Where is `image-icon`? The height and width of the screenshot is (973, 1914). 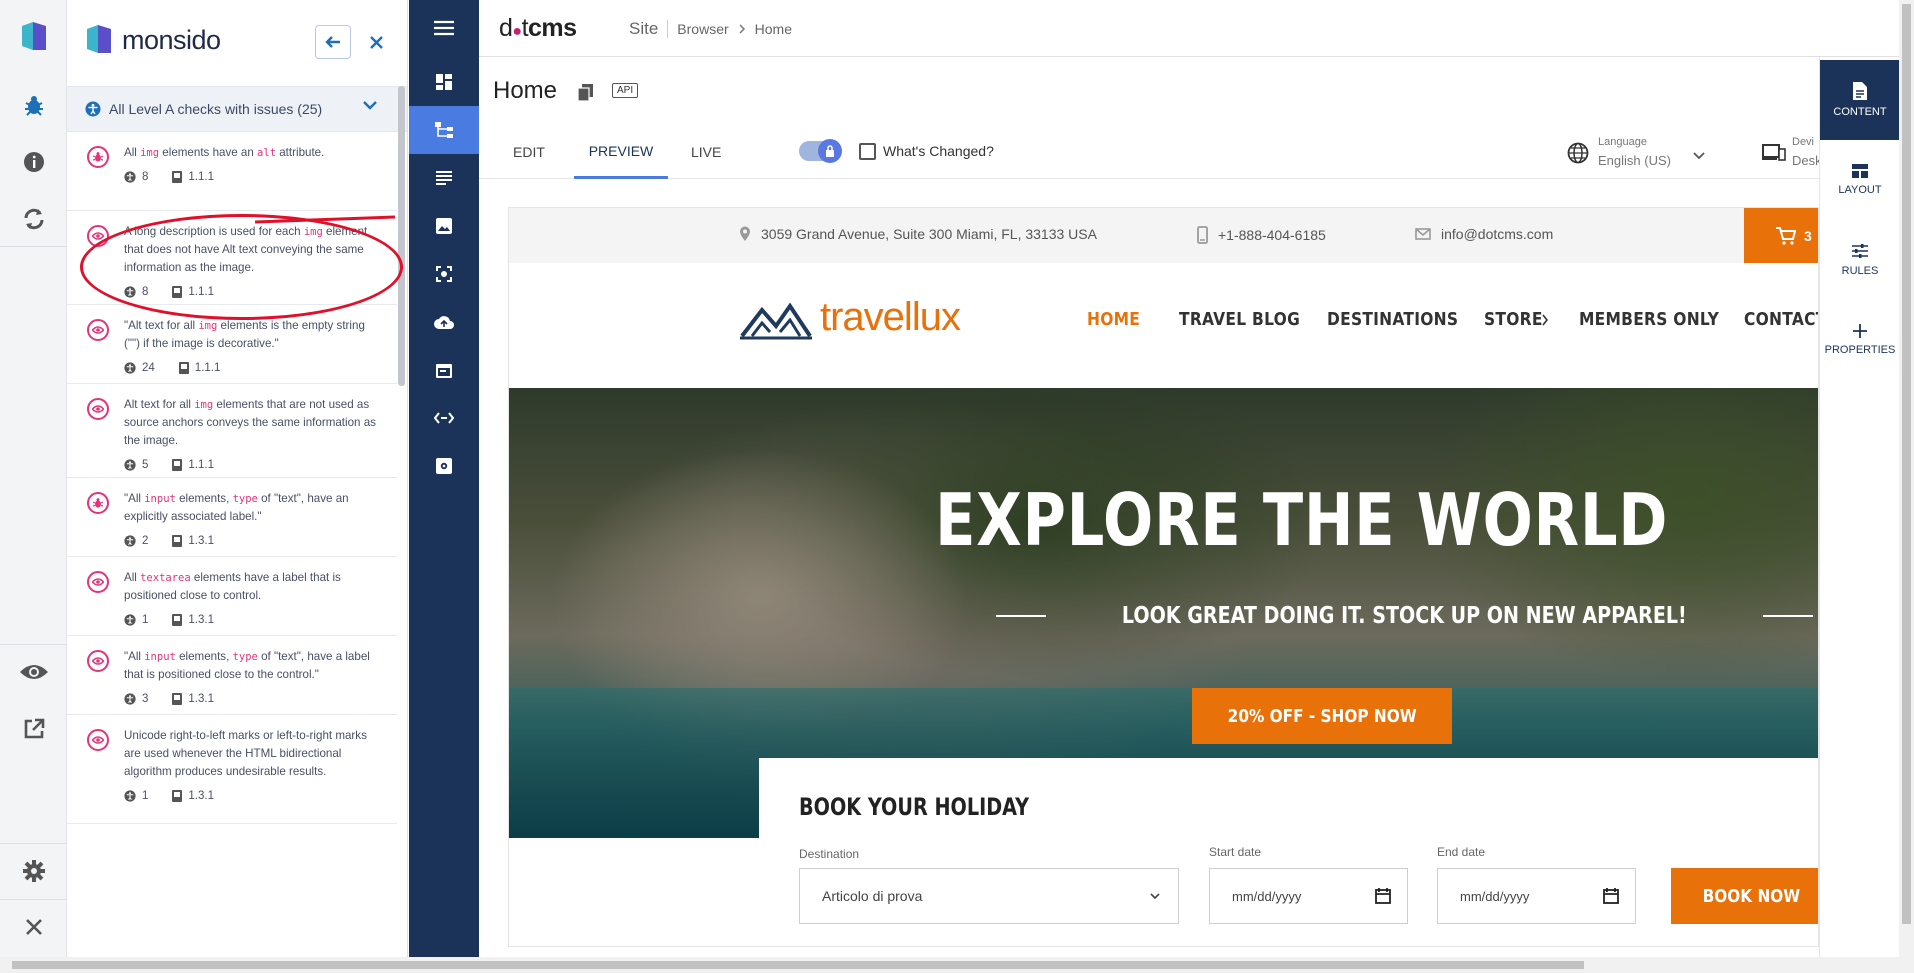 image-icon is located at coordinates (444, 226).